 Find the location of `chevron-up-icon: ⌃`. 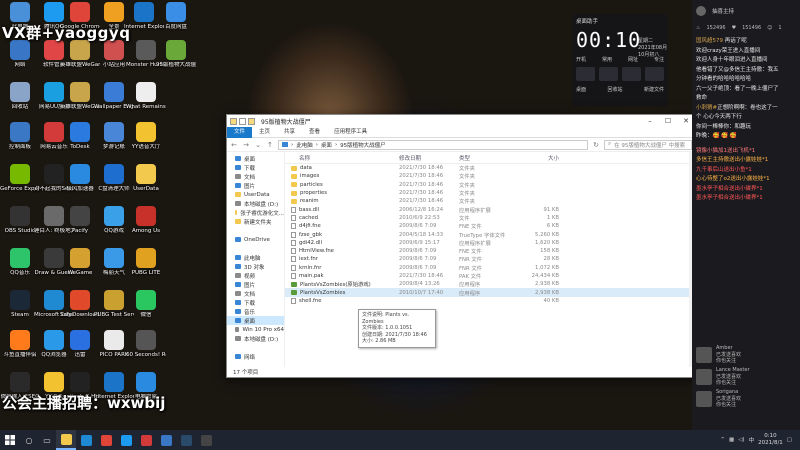

chevron-up-icon: ⌃ is located at coordinates (722, 440).